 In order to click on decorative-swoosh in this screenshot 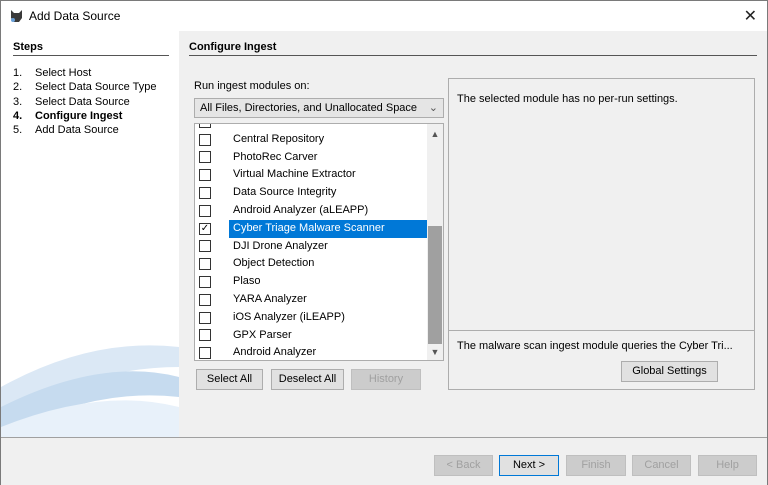, I will do `click(90, 391)`.